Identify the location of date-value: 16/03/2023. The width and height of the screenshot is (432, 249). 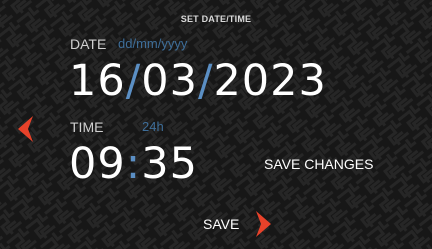
(198, 81).